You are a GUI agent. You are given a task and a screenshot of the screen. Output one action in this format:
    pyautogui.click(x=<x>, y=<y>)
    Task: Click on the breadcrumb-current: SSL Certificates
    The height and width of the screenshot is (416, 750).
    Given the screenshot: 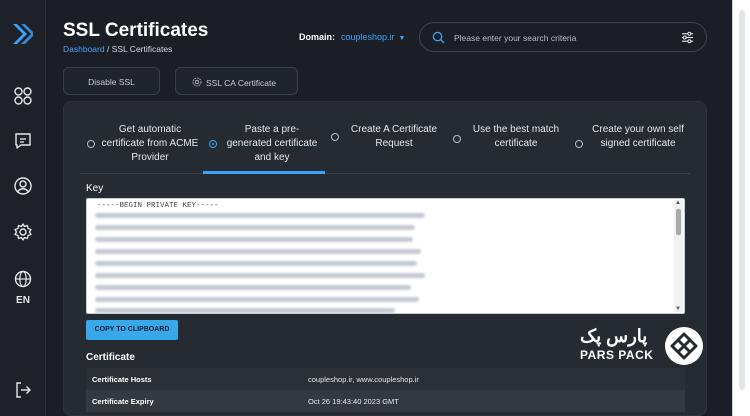 What is the action you would take?
    pyautogui.click(x=142, y=49)
    